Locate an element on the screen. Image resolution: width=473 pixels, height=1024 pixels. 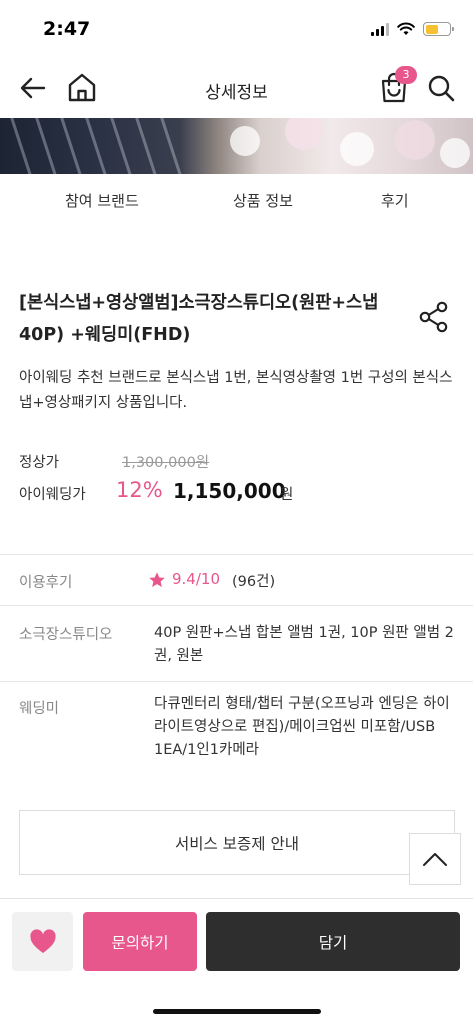
signal-icon is located at coordinates (380, 29).